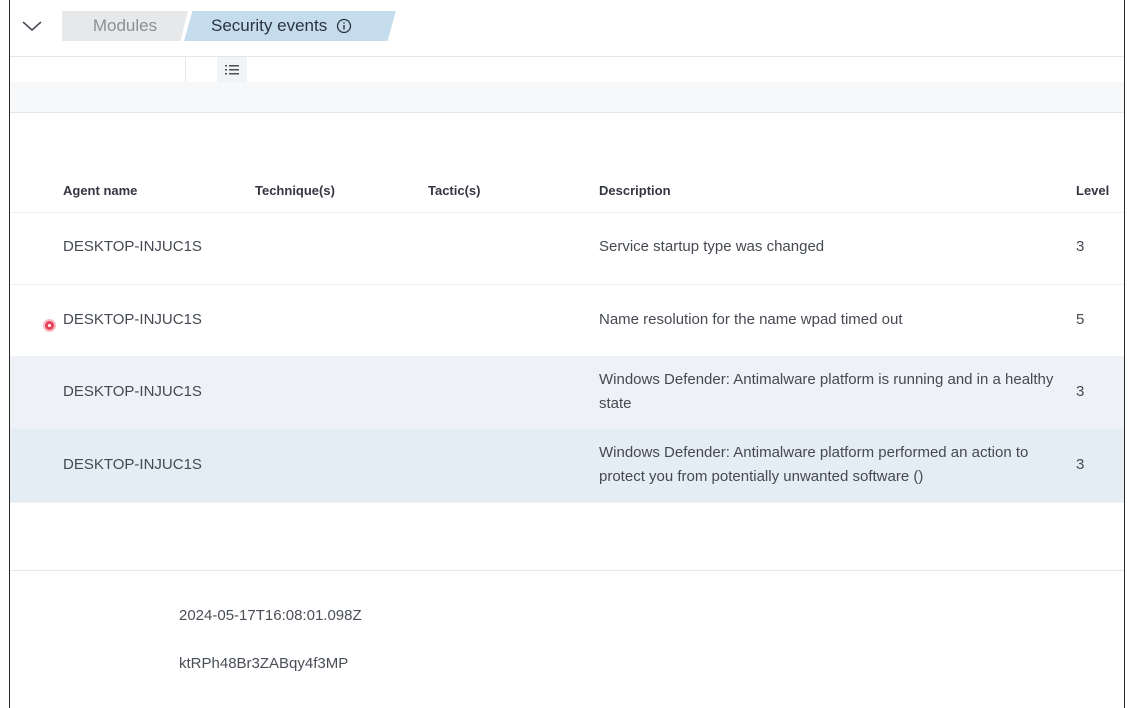 Image resolution: width=1137 pixels, height=708 pixels. What do you see at coordinates (712, 246) in the screenshot?
I see `description-cell: Service startup type was changed` at bounding box center [712, 246].